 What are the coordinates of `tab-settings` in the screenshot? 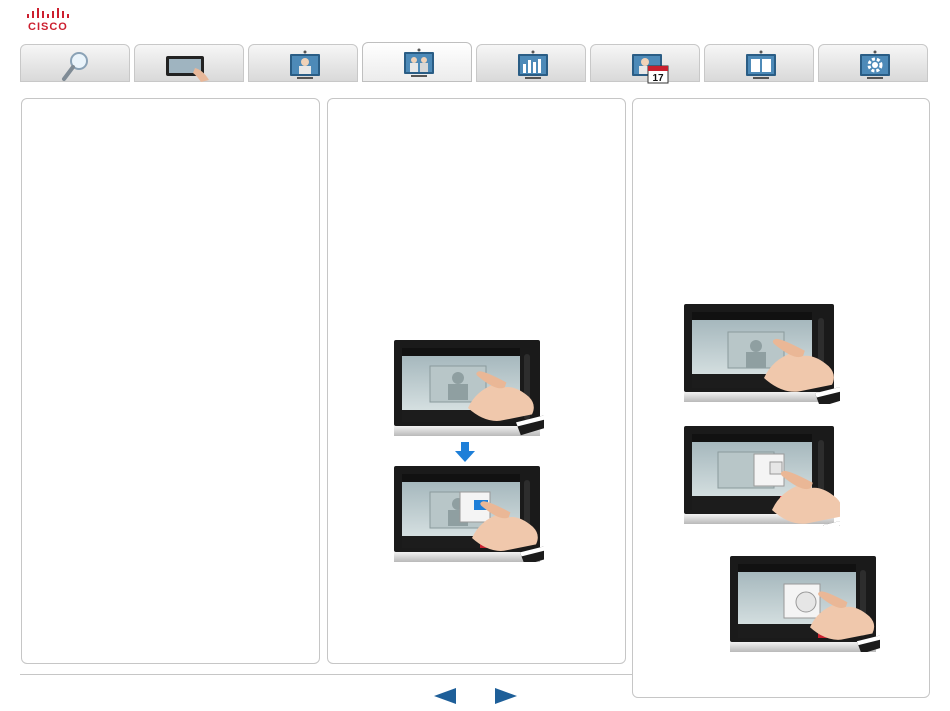 It's located at (873, 63).